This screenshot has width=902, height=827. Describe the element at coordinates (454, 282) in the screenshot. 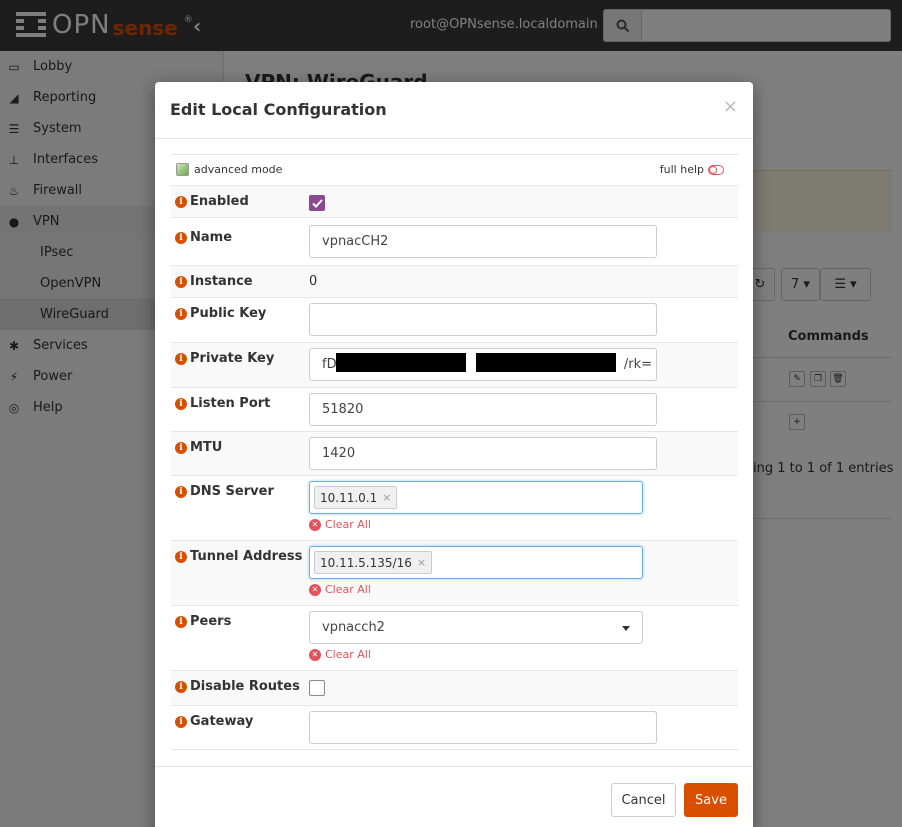

I see `row-instance: i Instance 0` at that location.